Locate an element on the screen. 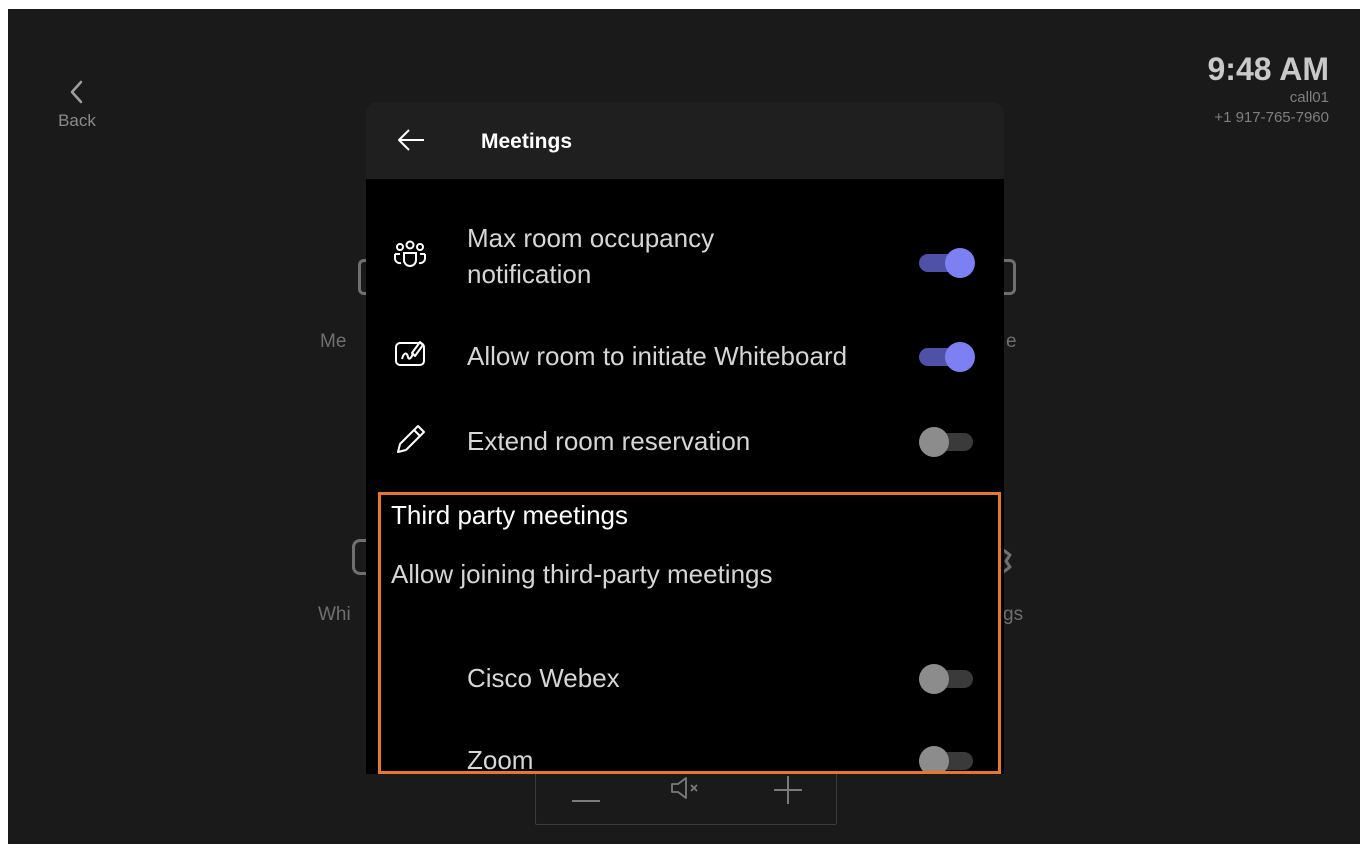 This screenshot has height=852, width=1368. section-title: Third party meetings is located at coordinates (509, 515).